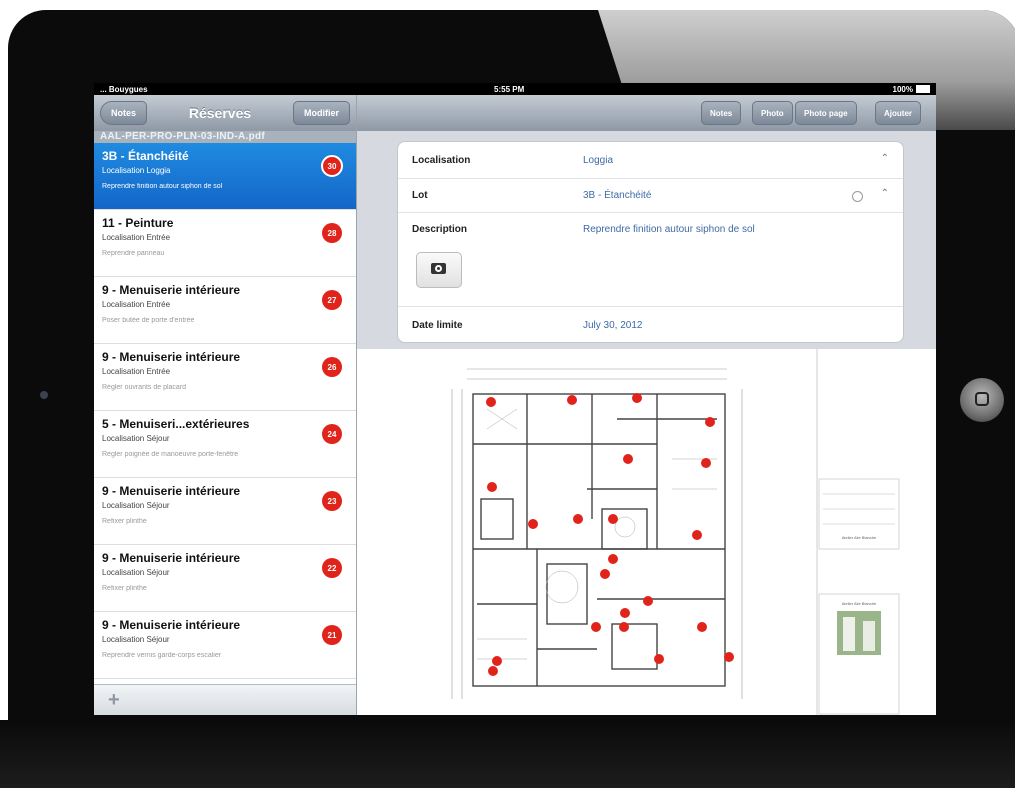  I want to click on reserve-number-badge: 30, so click(332, 166).